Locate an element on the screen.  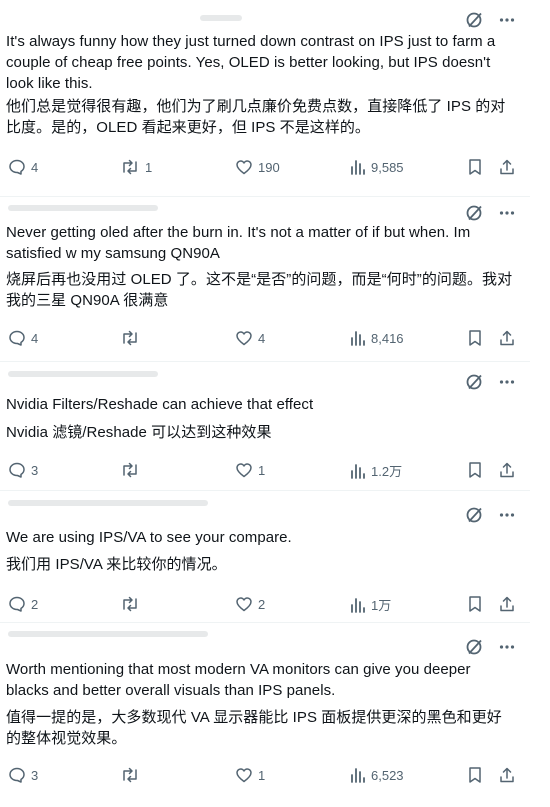
tweet-translation: Nvidia 滤镜/Reshade 可以达到这种效果 is located at coordinates (139, 432).